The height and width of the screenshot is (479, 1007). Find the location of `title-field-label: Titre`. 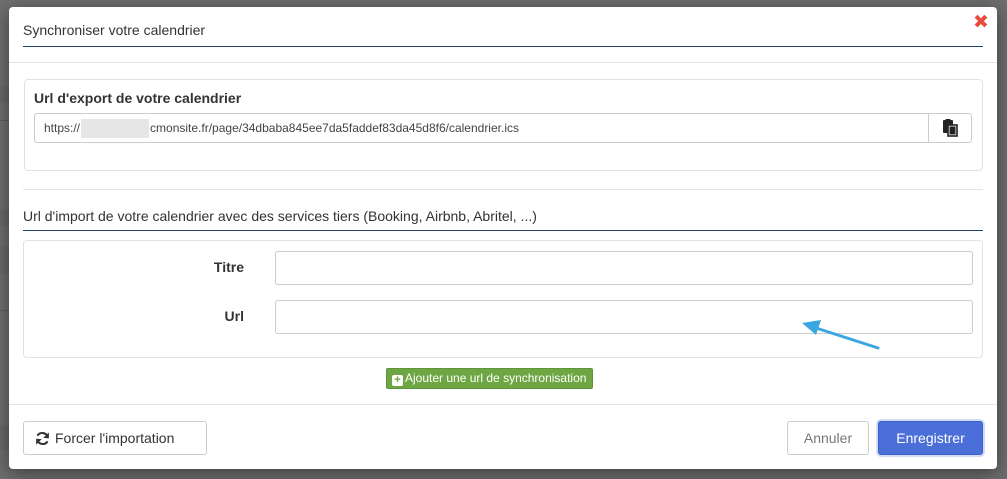

title-field-label: Titre is located at coordinates (228, 267).